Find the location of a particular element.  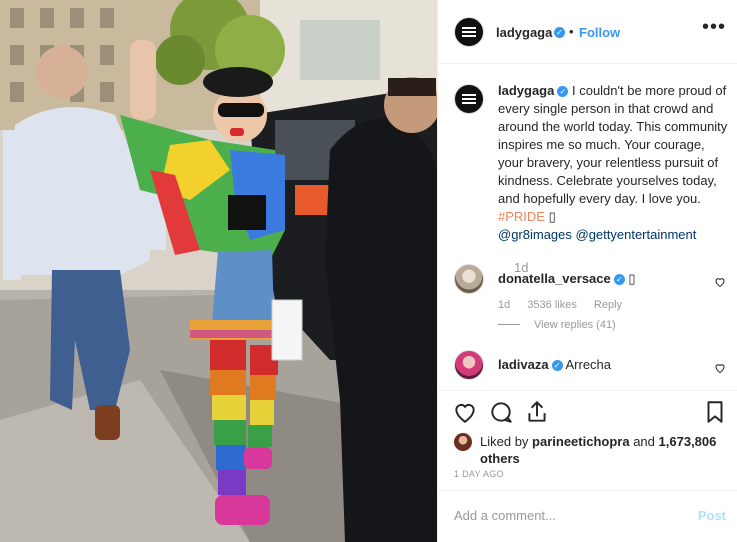

bookmark-icon is located at coordinates (715, 412).